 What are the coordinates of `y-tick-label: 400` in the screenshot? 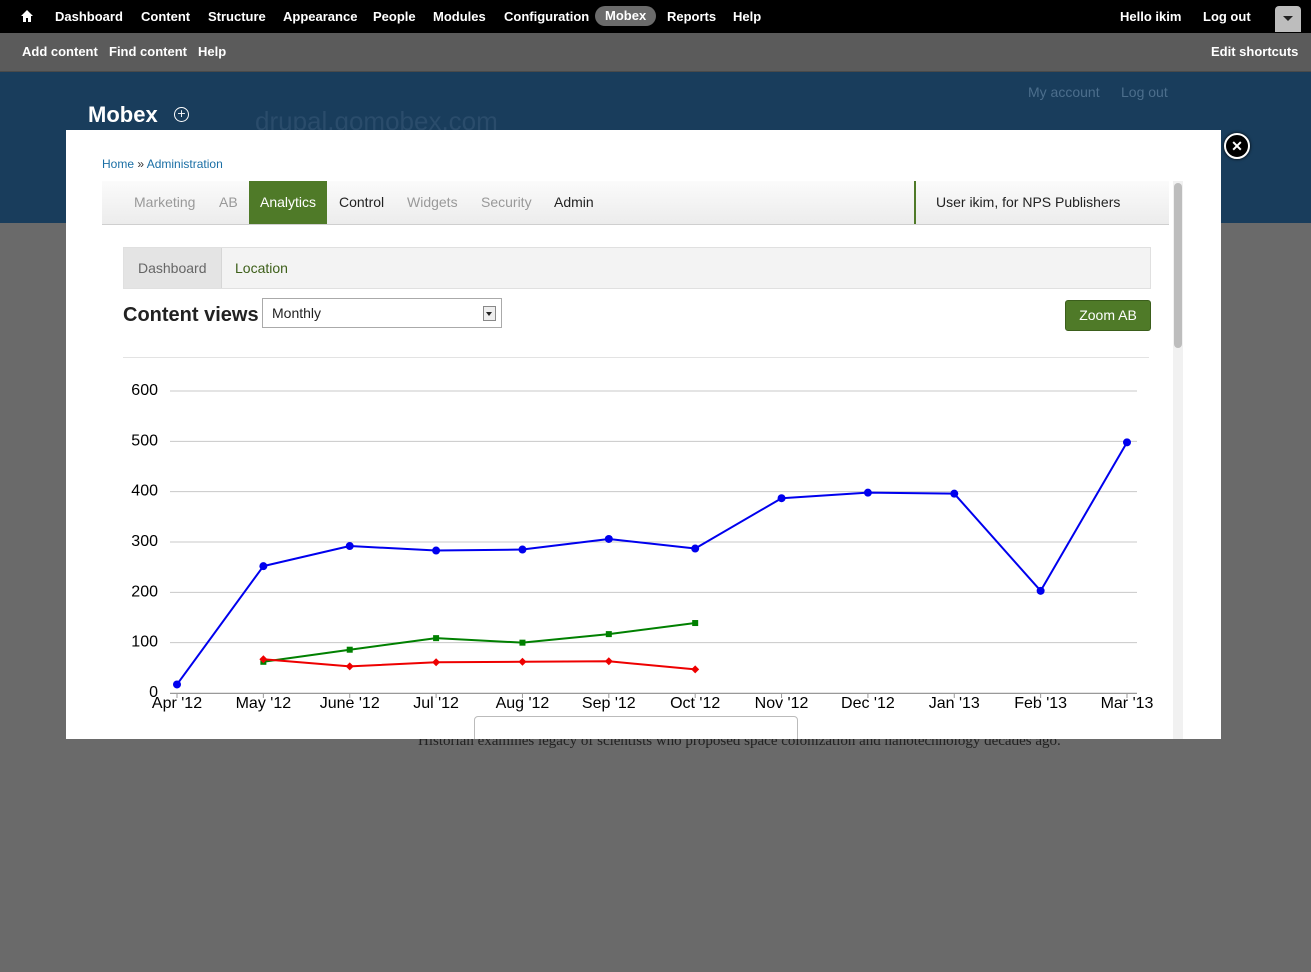 It's located at (144, 491).